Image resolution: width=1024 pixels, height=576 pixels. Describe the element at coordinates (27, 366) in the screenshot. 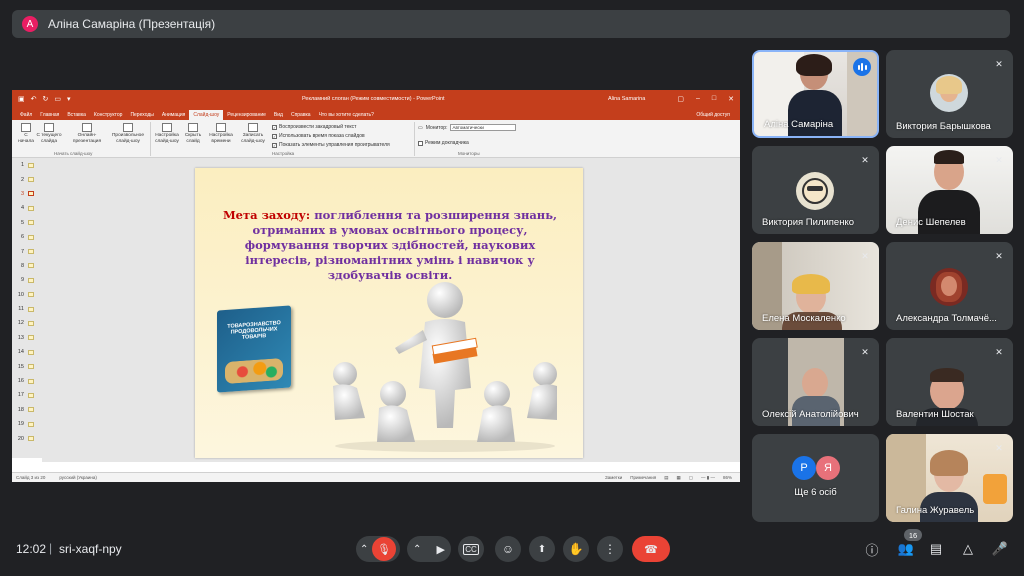

I see `slide-thumbnail: 15` at that location.